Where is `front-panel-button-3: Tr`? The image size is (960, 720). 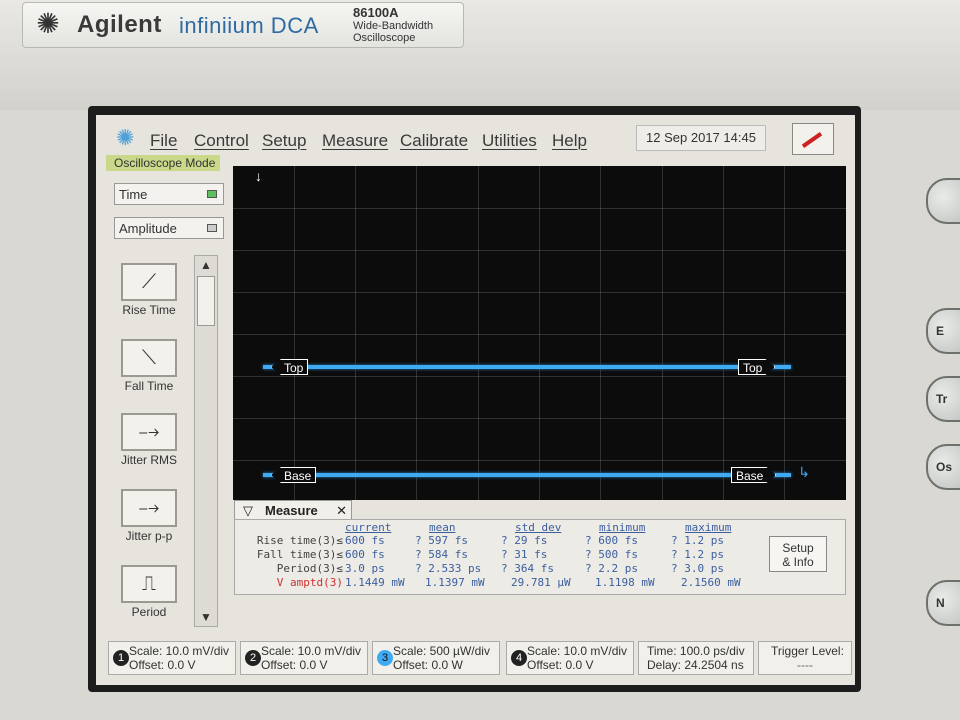
front-panel-button-3: Tr is located at coordinates (943, 399).